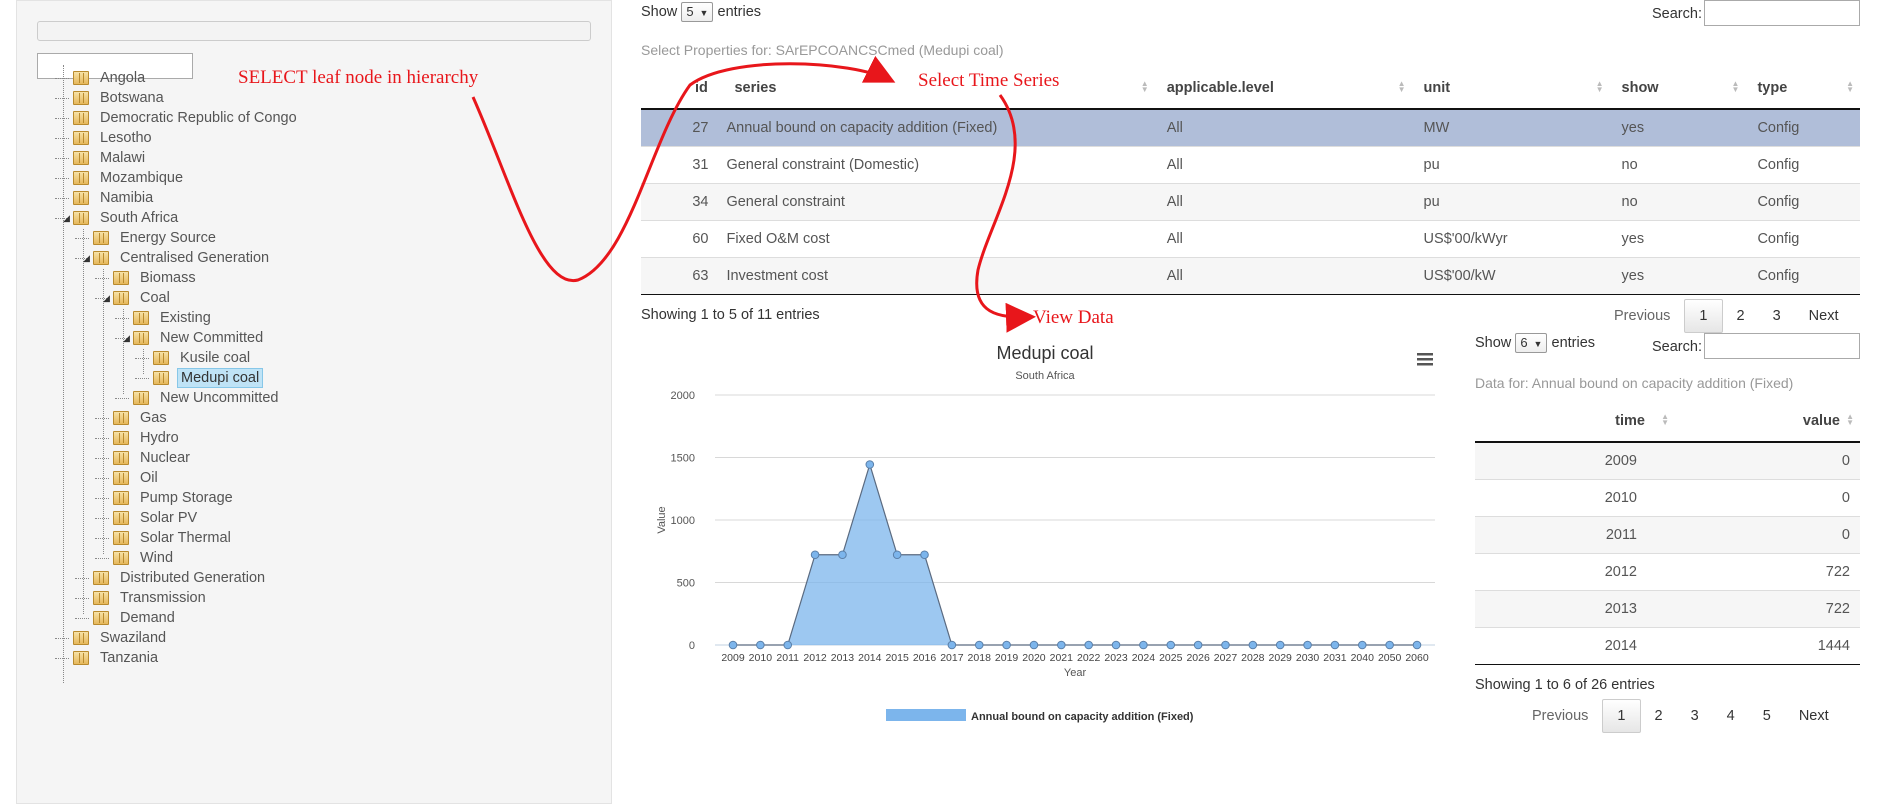  I want to click on cell-id: 31, so click(683, 164).